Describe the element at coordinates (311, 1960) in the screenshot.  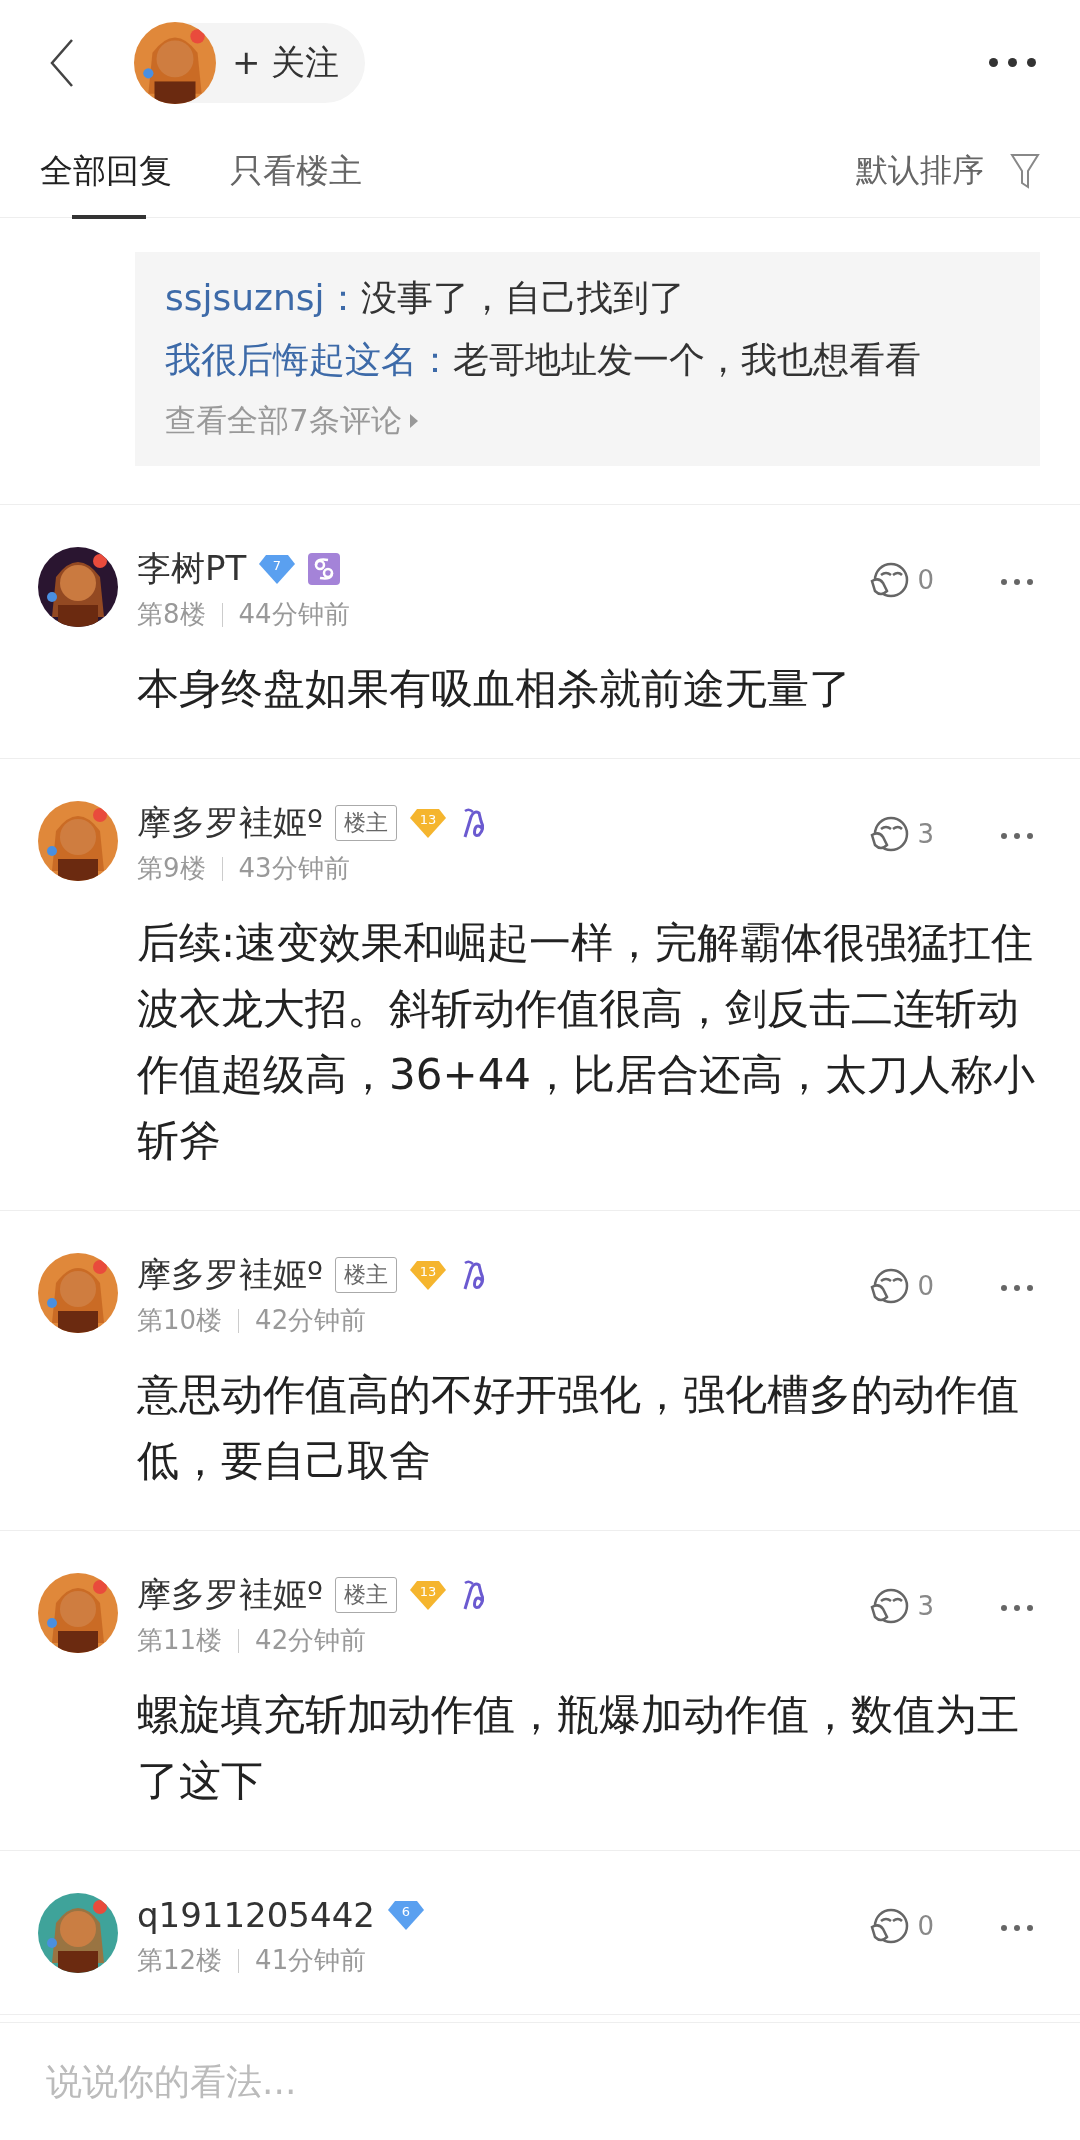
I see `post-time: 41分钟前` at that location.